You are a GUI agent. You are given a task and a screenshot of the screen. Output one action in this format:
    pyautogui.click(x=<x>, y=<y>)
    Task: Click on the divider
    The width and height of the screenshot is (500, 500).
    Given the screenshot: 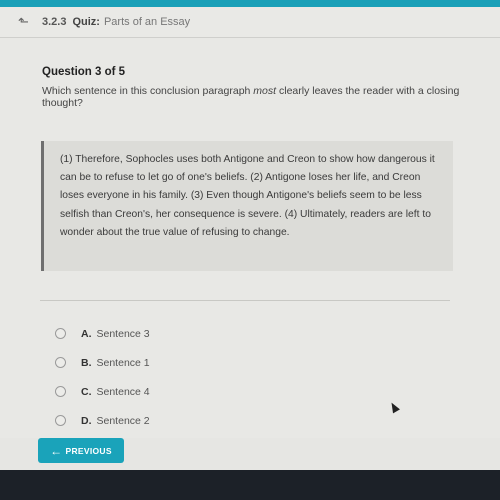 What is the action you would take?
    pyautogui.click(x=245, y=300)
    